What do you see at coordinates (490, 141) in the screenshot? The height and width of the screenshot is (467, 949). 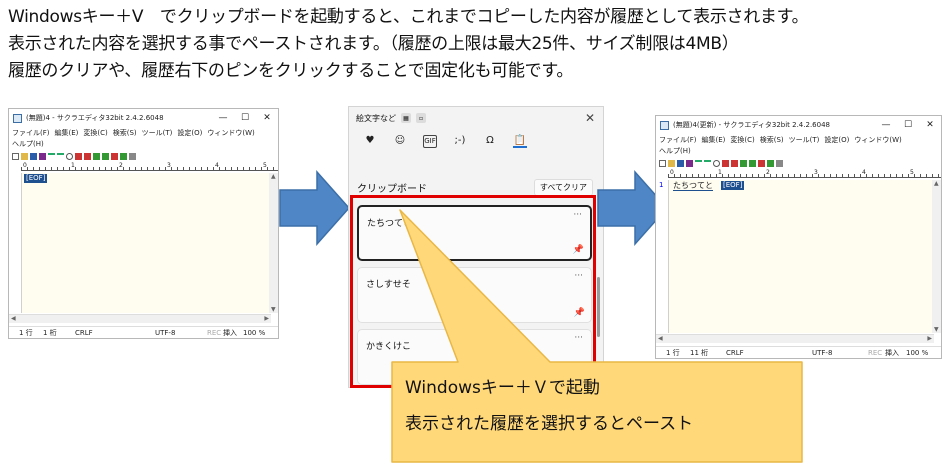 I see `symbols-icon: Ω` at bounding box center [490, 141].